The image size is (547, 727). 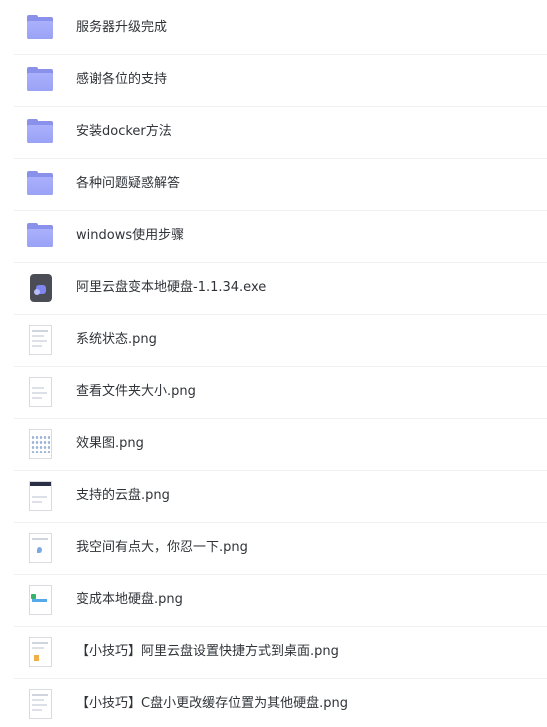 What do you see at coordinates (122, 27) in the screenshot?
I see `file-name: 服务器升级完成` at bounding box center [122, 27].